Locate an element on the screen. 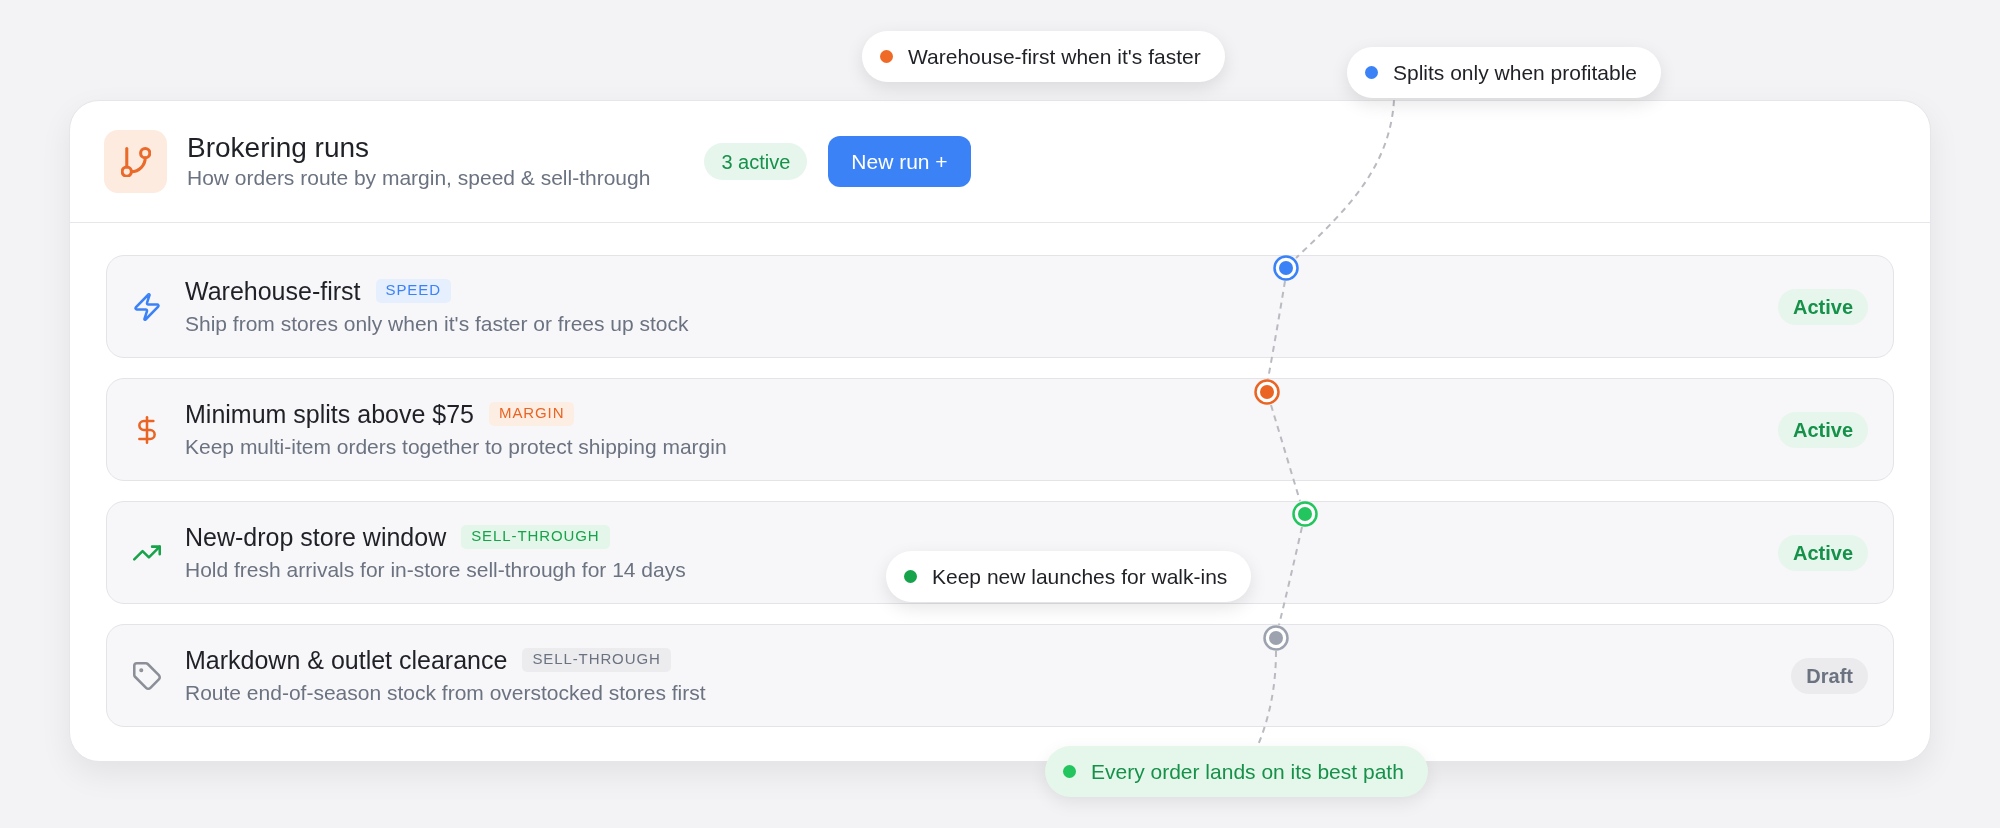 This screenshot has width=2000, height=828. active-count-badge: 3 active is located at coordinates (756, 161).